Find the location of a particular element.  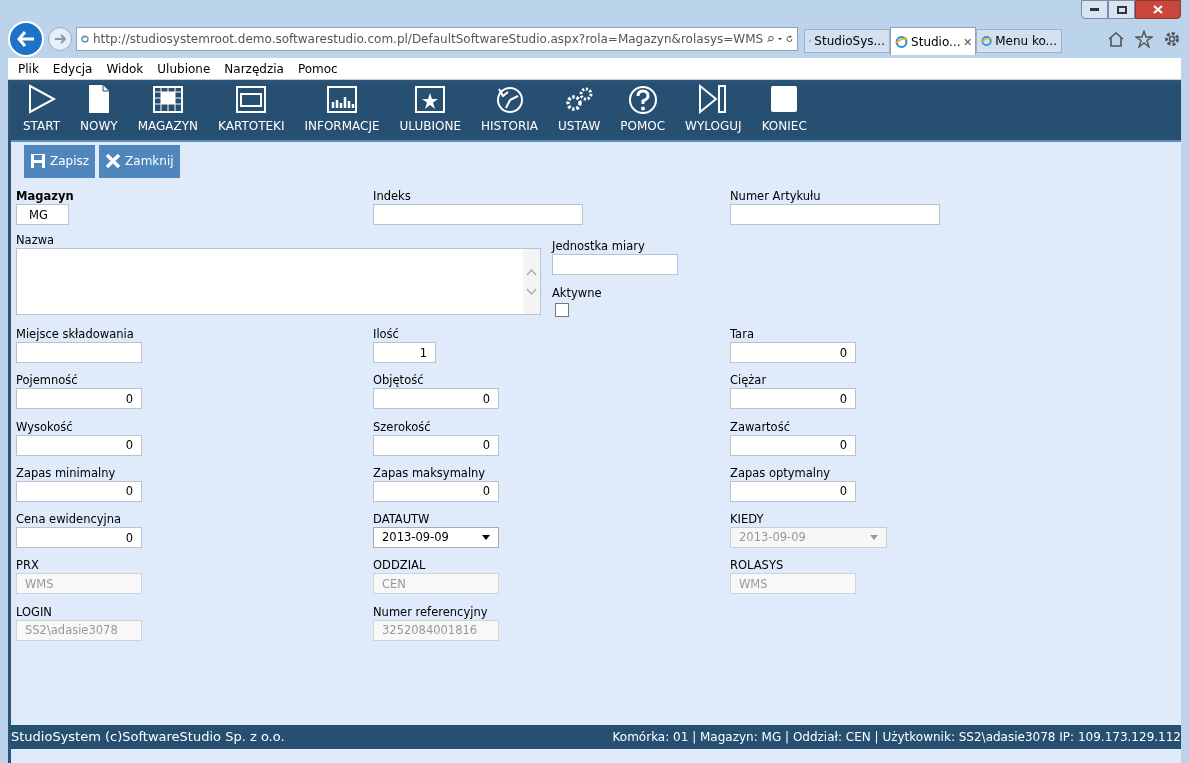

address-bar: http://studiosystemroot.demo.softwarestudio.com.pl/DefaultSoftwareStudio.aspx?rola=Magazyn&rolasys=WMS is located at coordinates (437, 39).